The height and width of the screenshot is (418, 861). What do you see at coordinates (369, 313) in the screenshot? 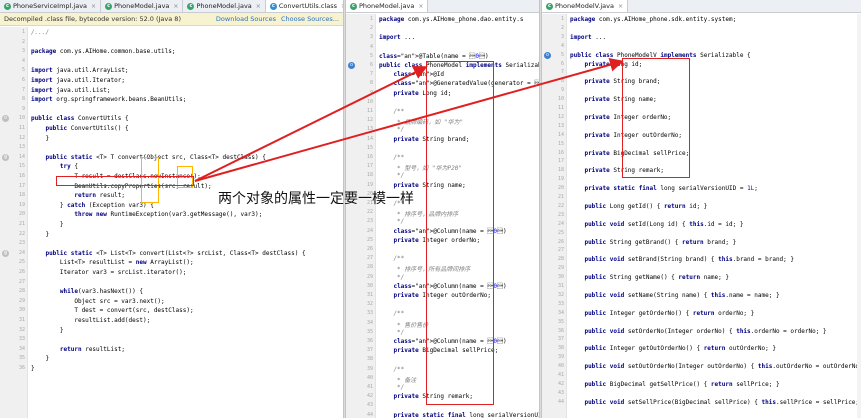
I see `line-number: 33` at bounding box center [369, 313].